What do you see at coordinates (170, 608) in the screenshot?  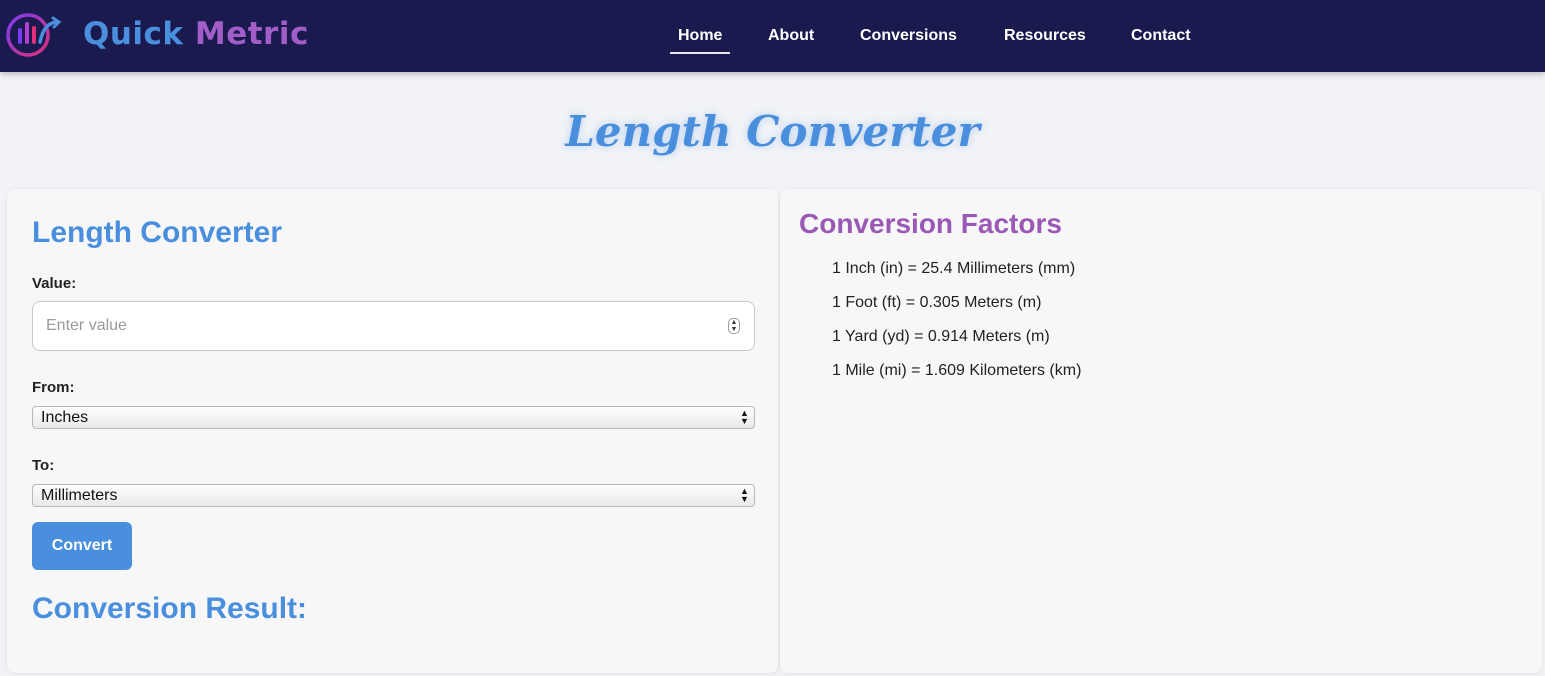 I see `result-heading: Conversion Result:` at bounding box center [170, 608].